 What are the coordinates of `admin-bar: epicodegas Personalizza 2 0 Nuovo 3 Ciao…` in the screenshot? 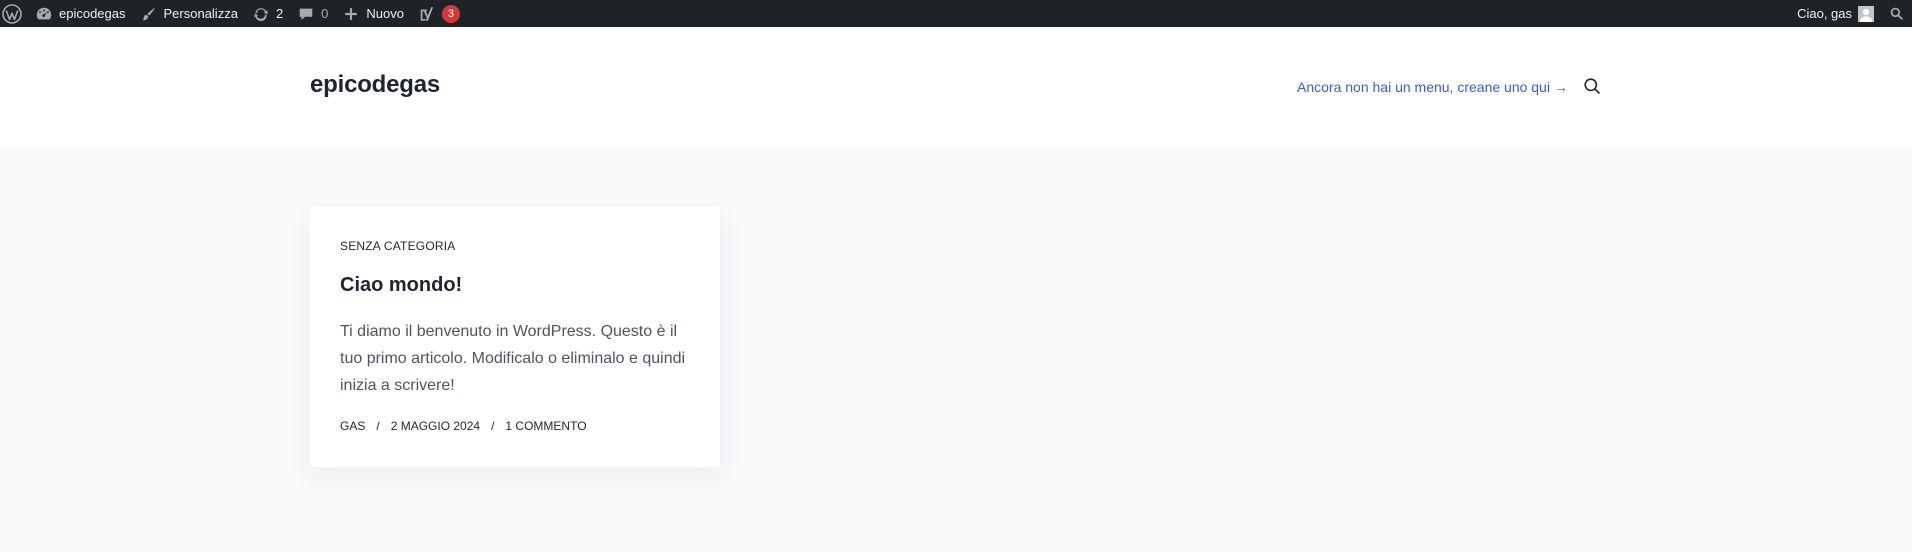 It's located at (956, 13).